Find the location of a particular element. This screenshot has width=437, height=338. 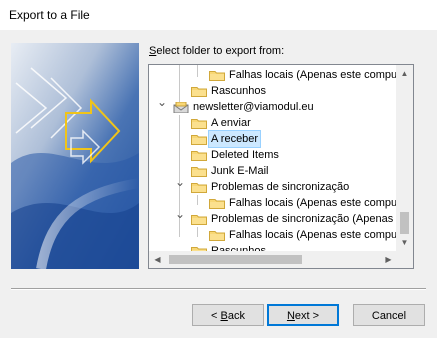

tree-item: ⌄ newsletter@viamodul.eu is located at coordinates (273, 105).